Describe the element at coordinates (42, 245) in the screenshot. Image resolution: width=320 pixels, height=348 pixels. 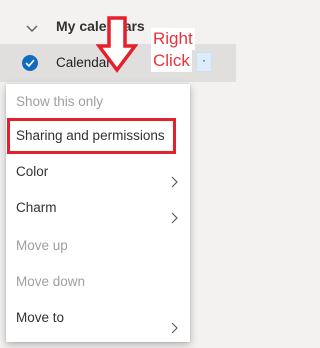
I see `menu-item-label: Move up` at that location.